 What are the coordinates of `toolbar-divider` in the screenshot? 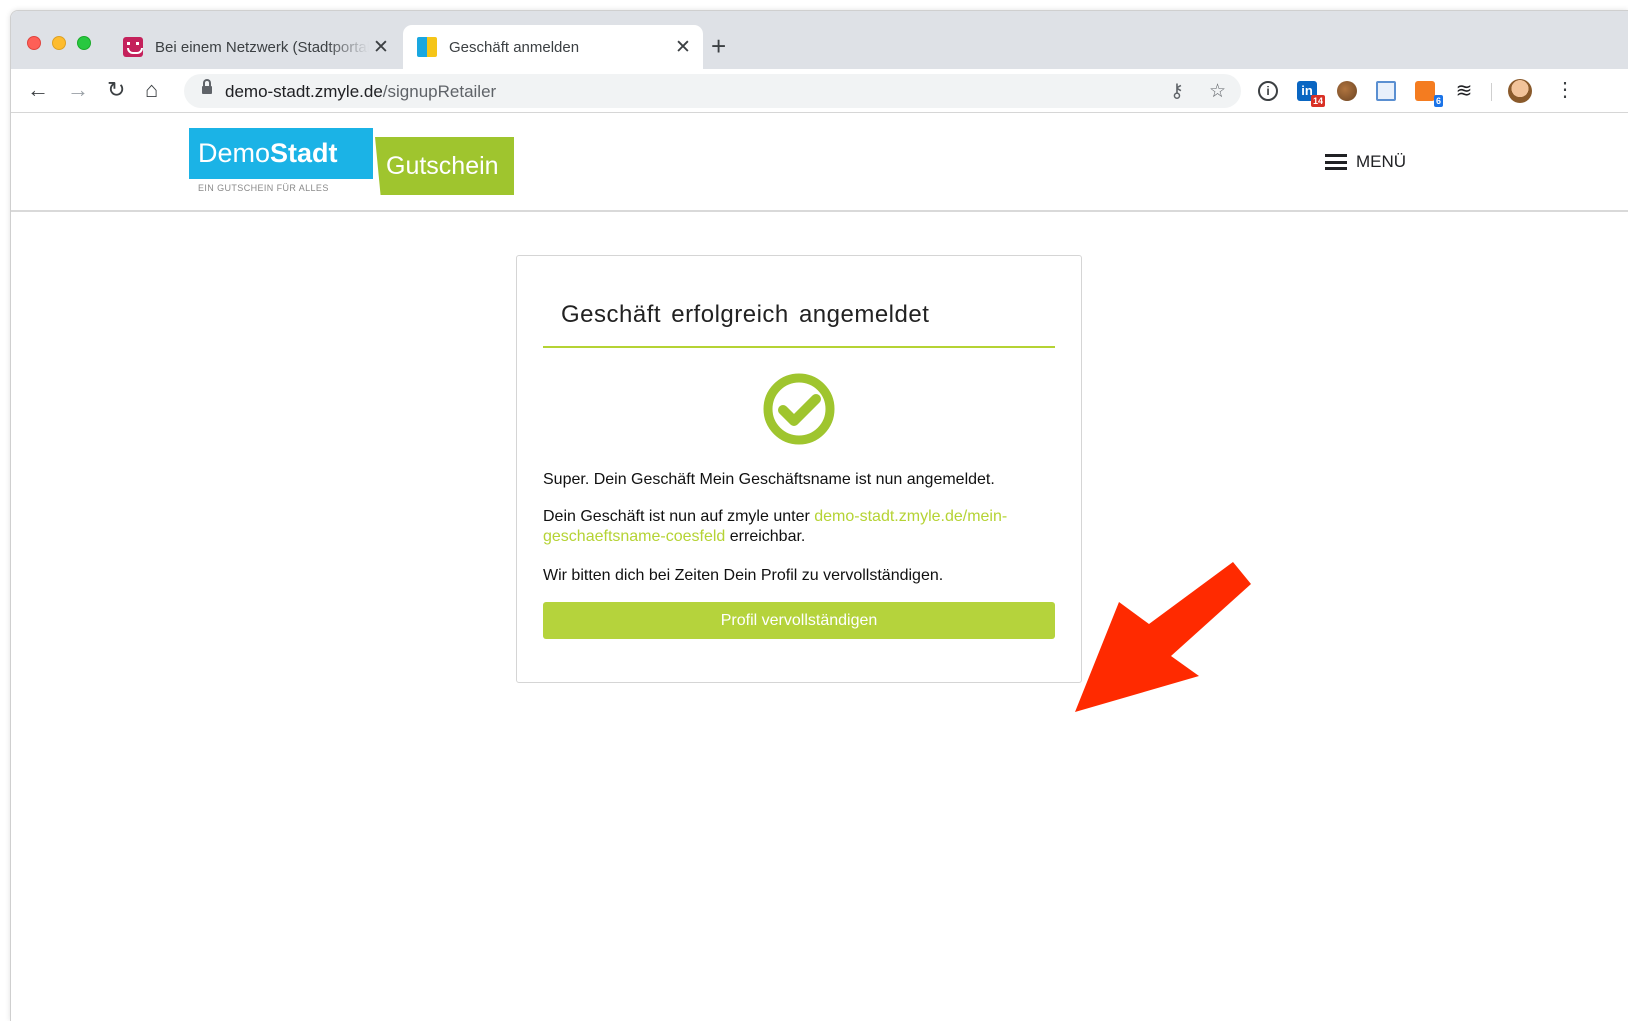 It's located at (1491, 92).